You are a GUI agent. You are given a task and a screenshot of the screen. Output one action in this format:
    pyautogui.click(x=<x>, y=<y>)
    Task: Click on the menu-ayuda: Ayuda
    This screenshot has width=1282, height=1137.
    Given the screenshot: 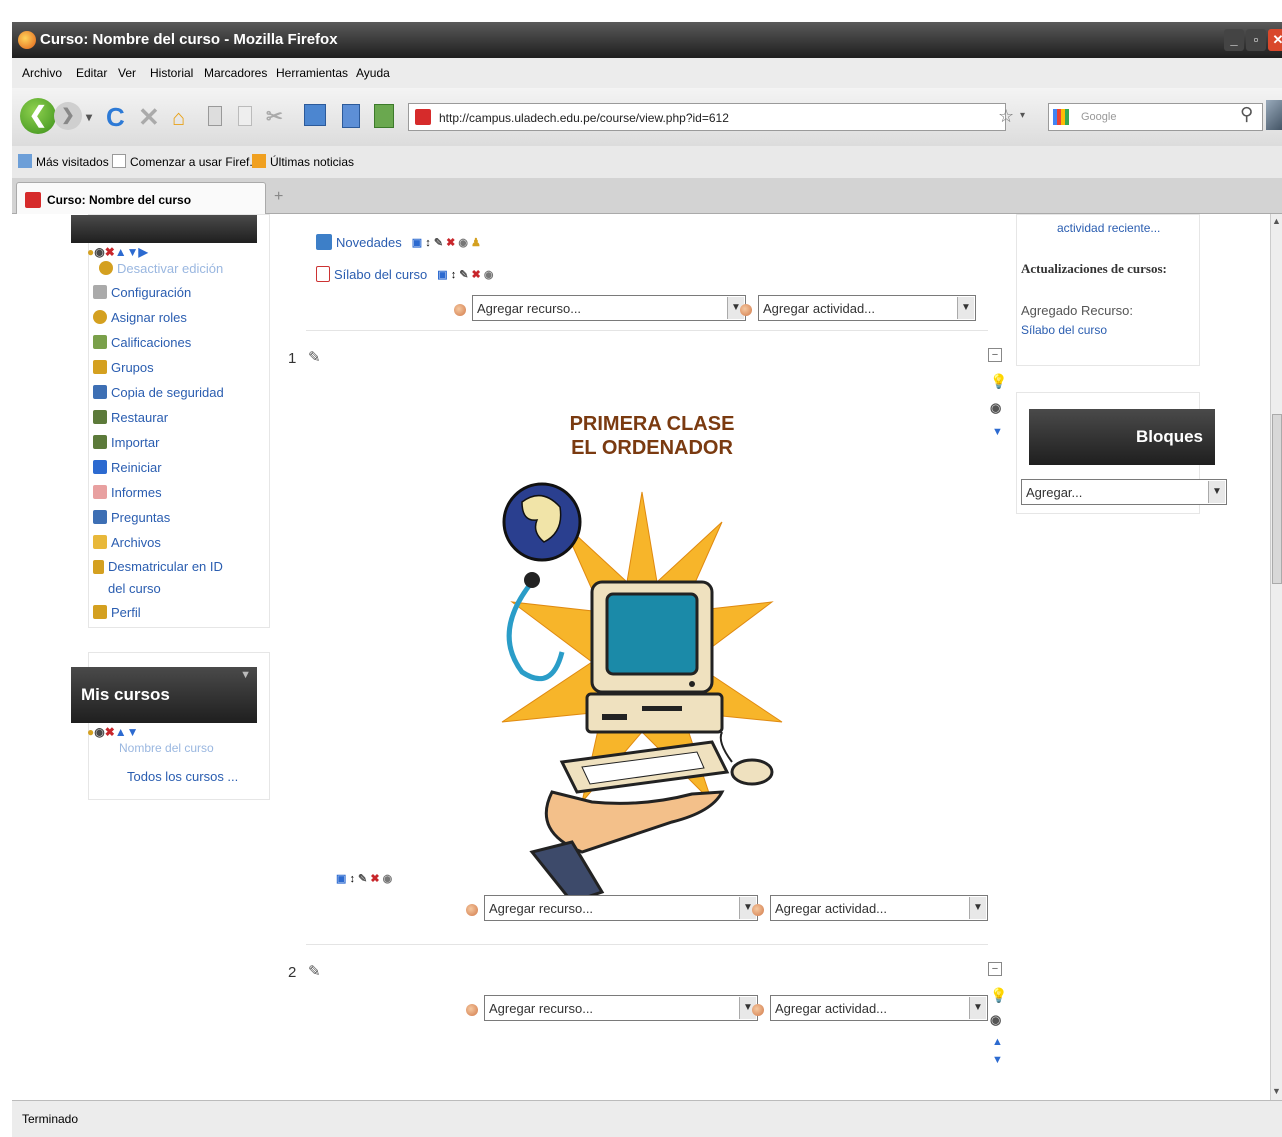 What is the action you would take?
    pyautogui.click(x=373, y=73)
    